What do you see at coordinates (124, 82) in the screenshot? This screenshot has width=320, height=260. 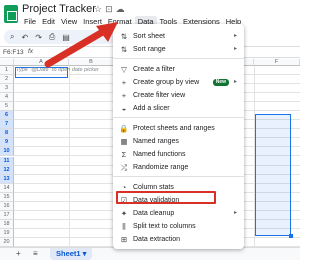 I see `group-view-icon: +` at bounding box center [124, 82].